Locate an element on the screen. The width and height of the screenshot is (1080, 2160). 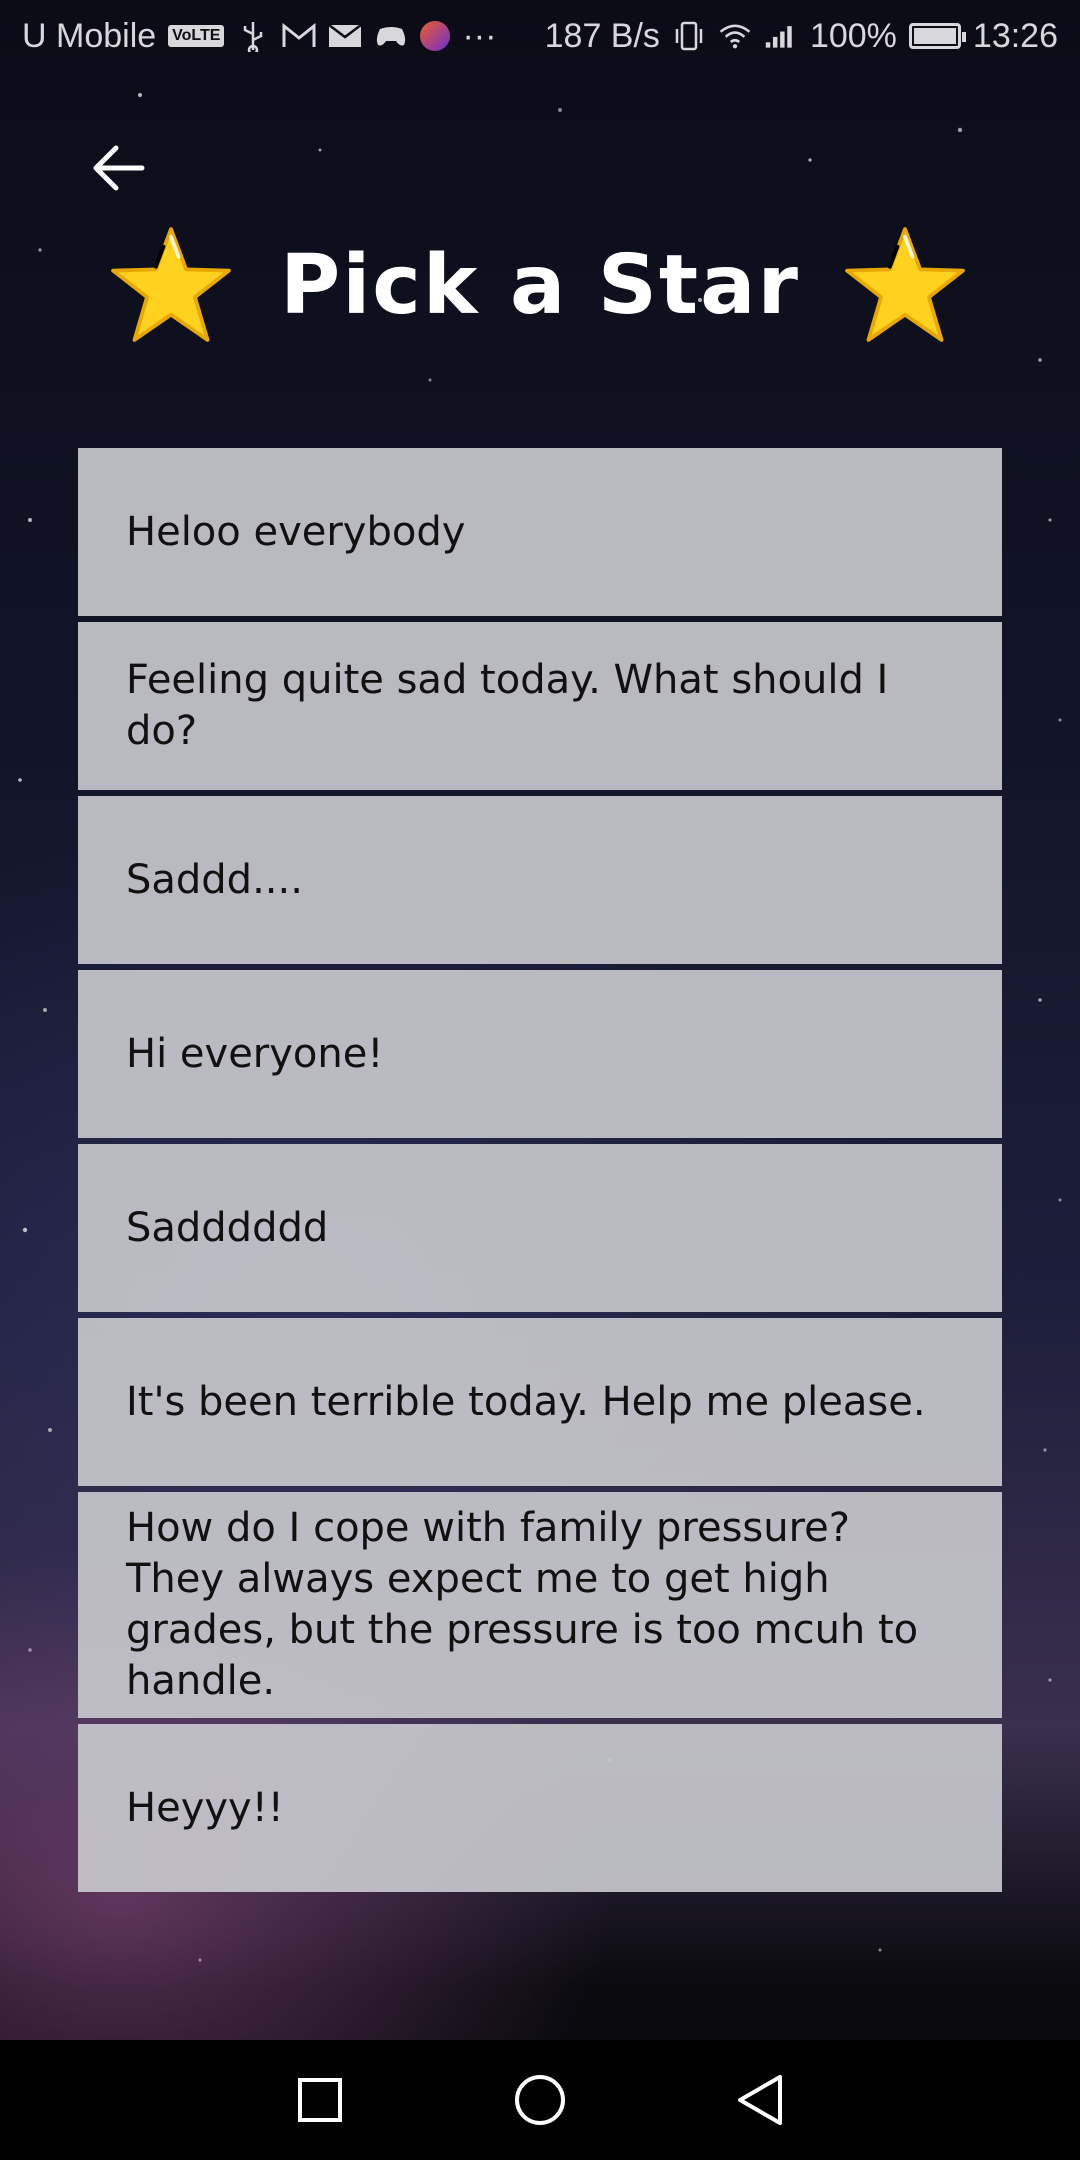
arrow-left-icon is located at coordinates (119, 168).